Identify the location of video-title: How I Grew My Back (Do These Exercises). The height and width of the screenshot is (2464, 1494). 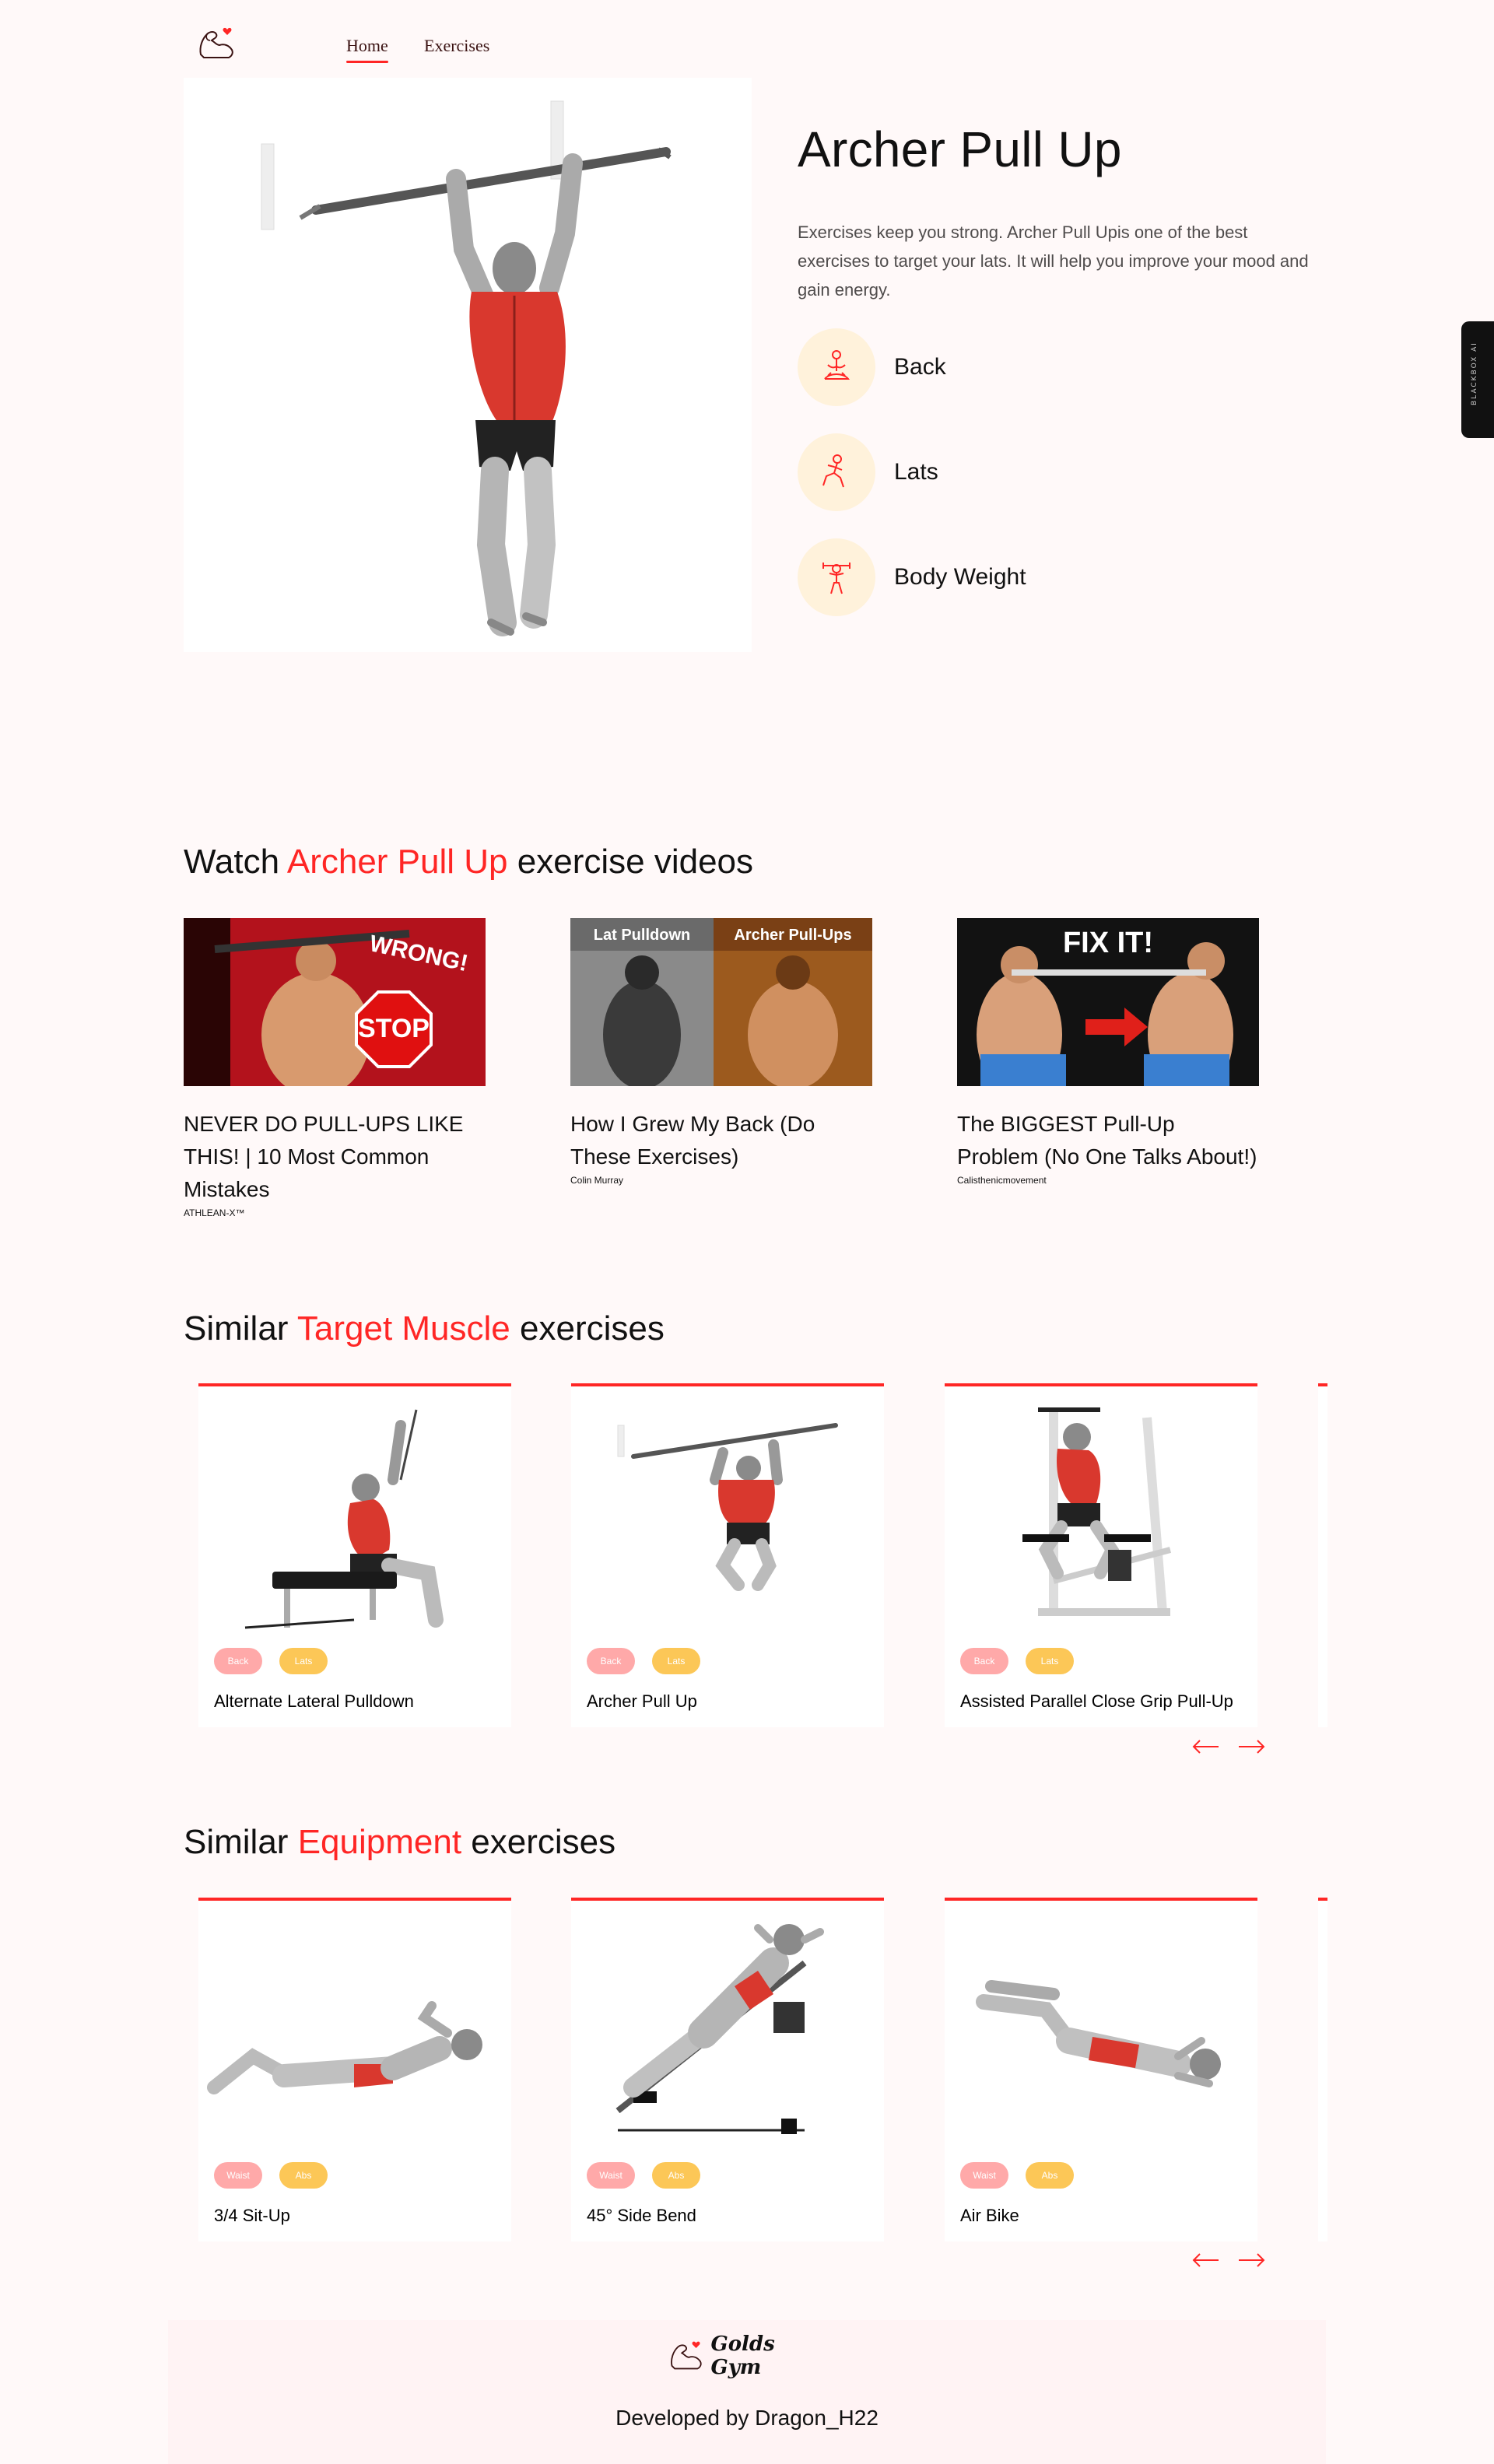
(721, 1140).